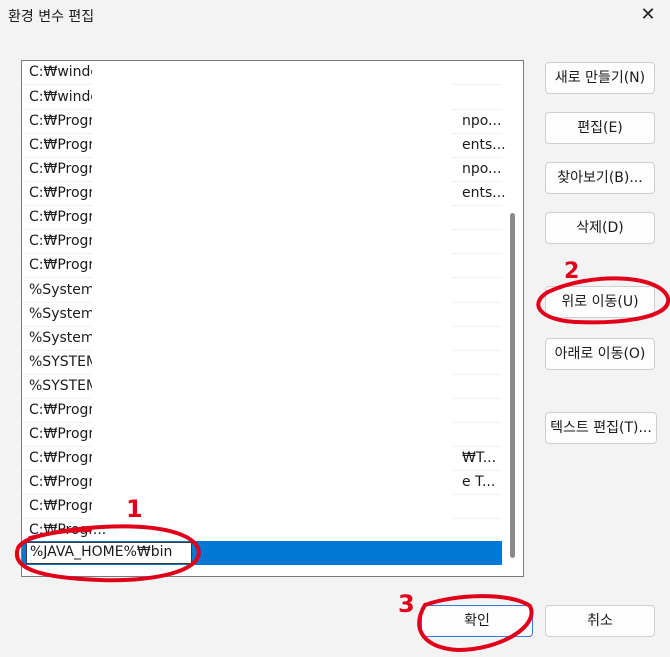  Describe the element at coordinates (406, 604) in the screenshot. I see `annotation-step-3: 3` at that location.